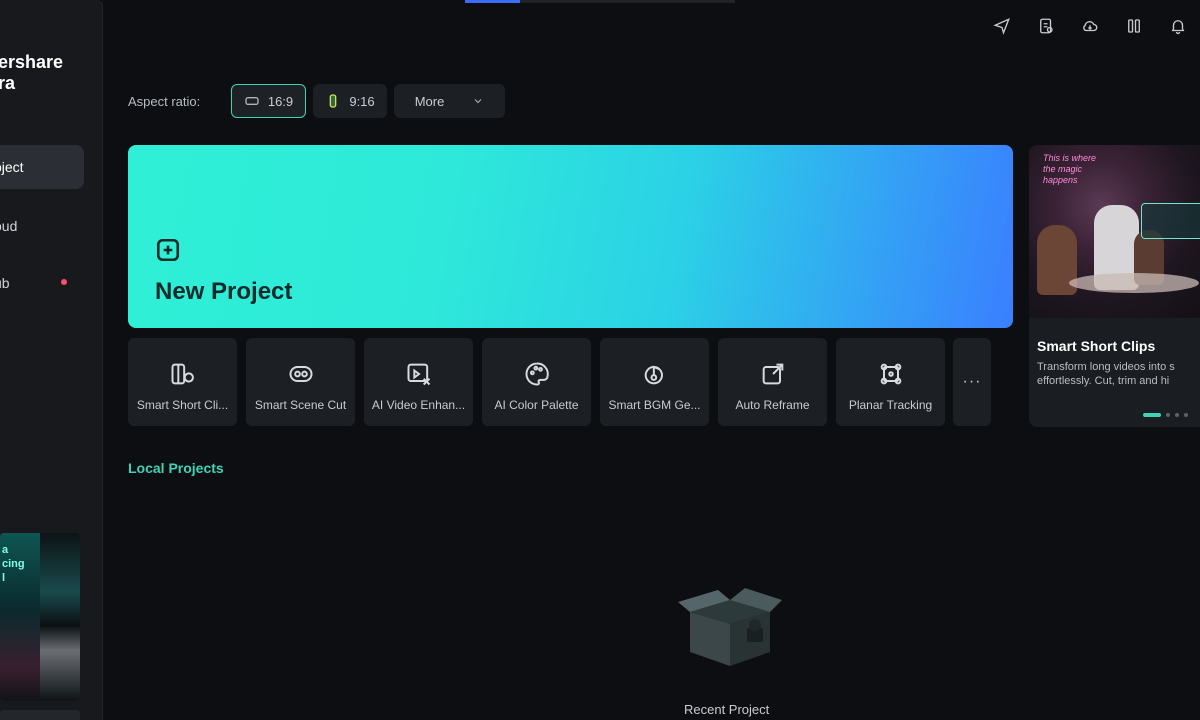 The height and width of the screenshot is (720, 1200). Describe the element at coordinates (890, 405) in the screenshot. I see `tool-label: Planar Tracking` at that location.